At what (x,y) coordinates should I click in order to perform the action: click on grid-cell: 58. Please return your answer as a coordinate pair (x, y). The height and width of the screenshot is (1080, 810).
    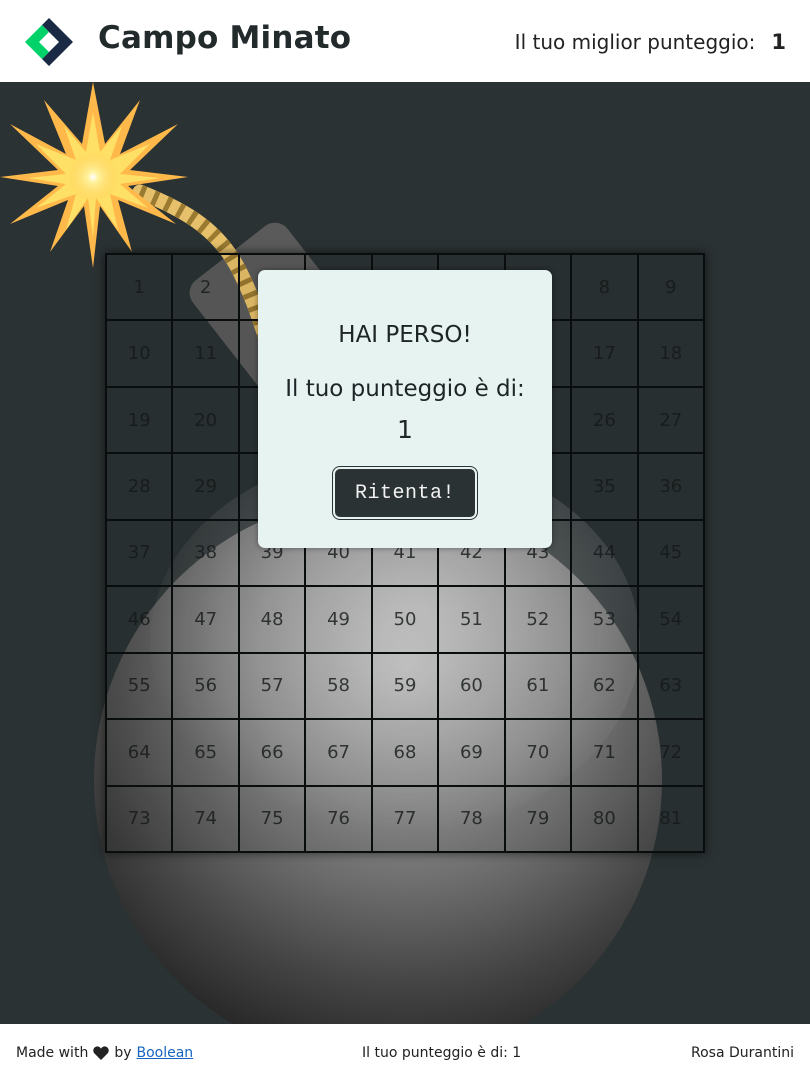
    Looking at the image, I should click on (338, 686).